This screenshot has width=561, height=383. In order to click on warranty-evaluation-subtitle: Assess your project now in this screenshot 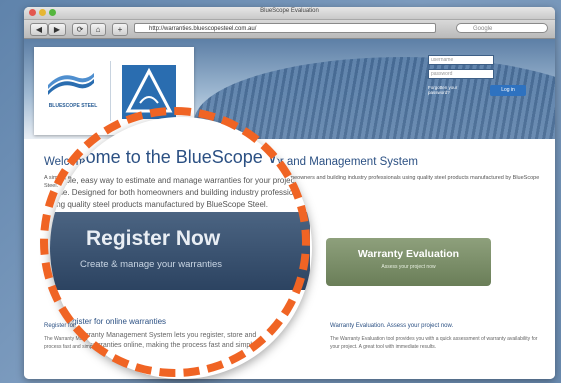, I will do `click(408, 267)`.